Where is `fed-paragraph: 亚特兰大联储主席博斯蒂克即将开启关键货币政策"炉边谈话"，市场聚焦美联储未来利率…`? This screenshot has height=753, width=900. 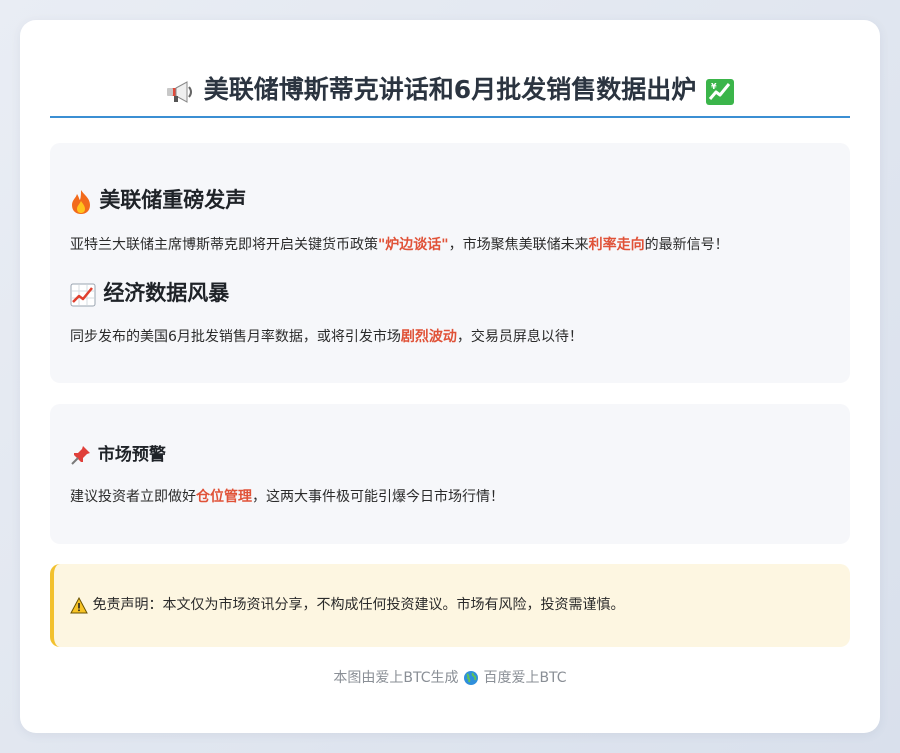 fed-paragraph: 亚特兰大联储主席博斯蒂克即将开启关键货币政策"炉边谈话"，市场聚焦美联储未来利率… is located at coordinates (399, 245).